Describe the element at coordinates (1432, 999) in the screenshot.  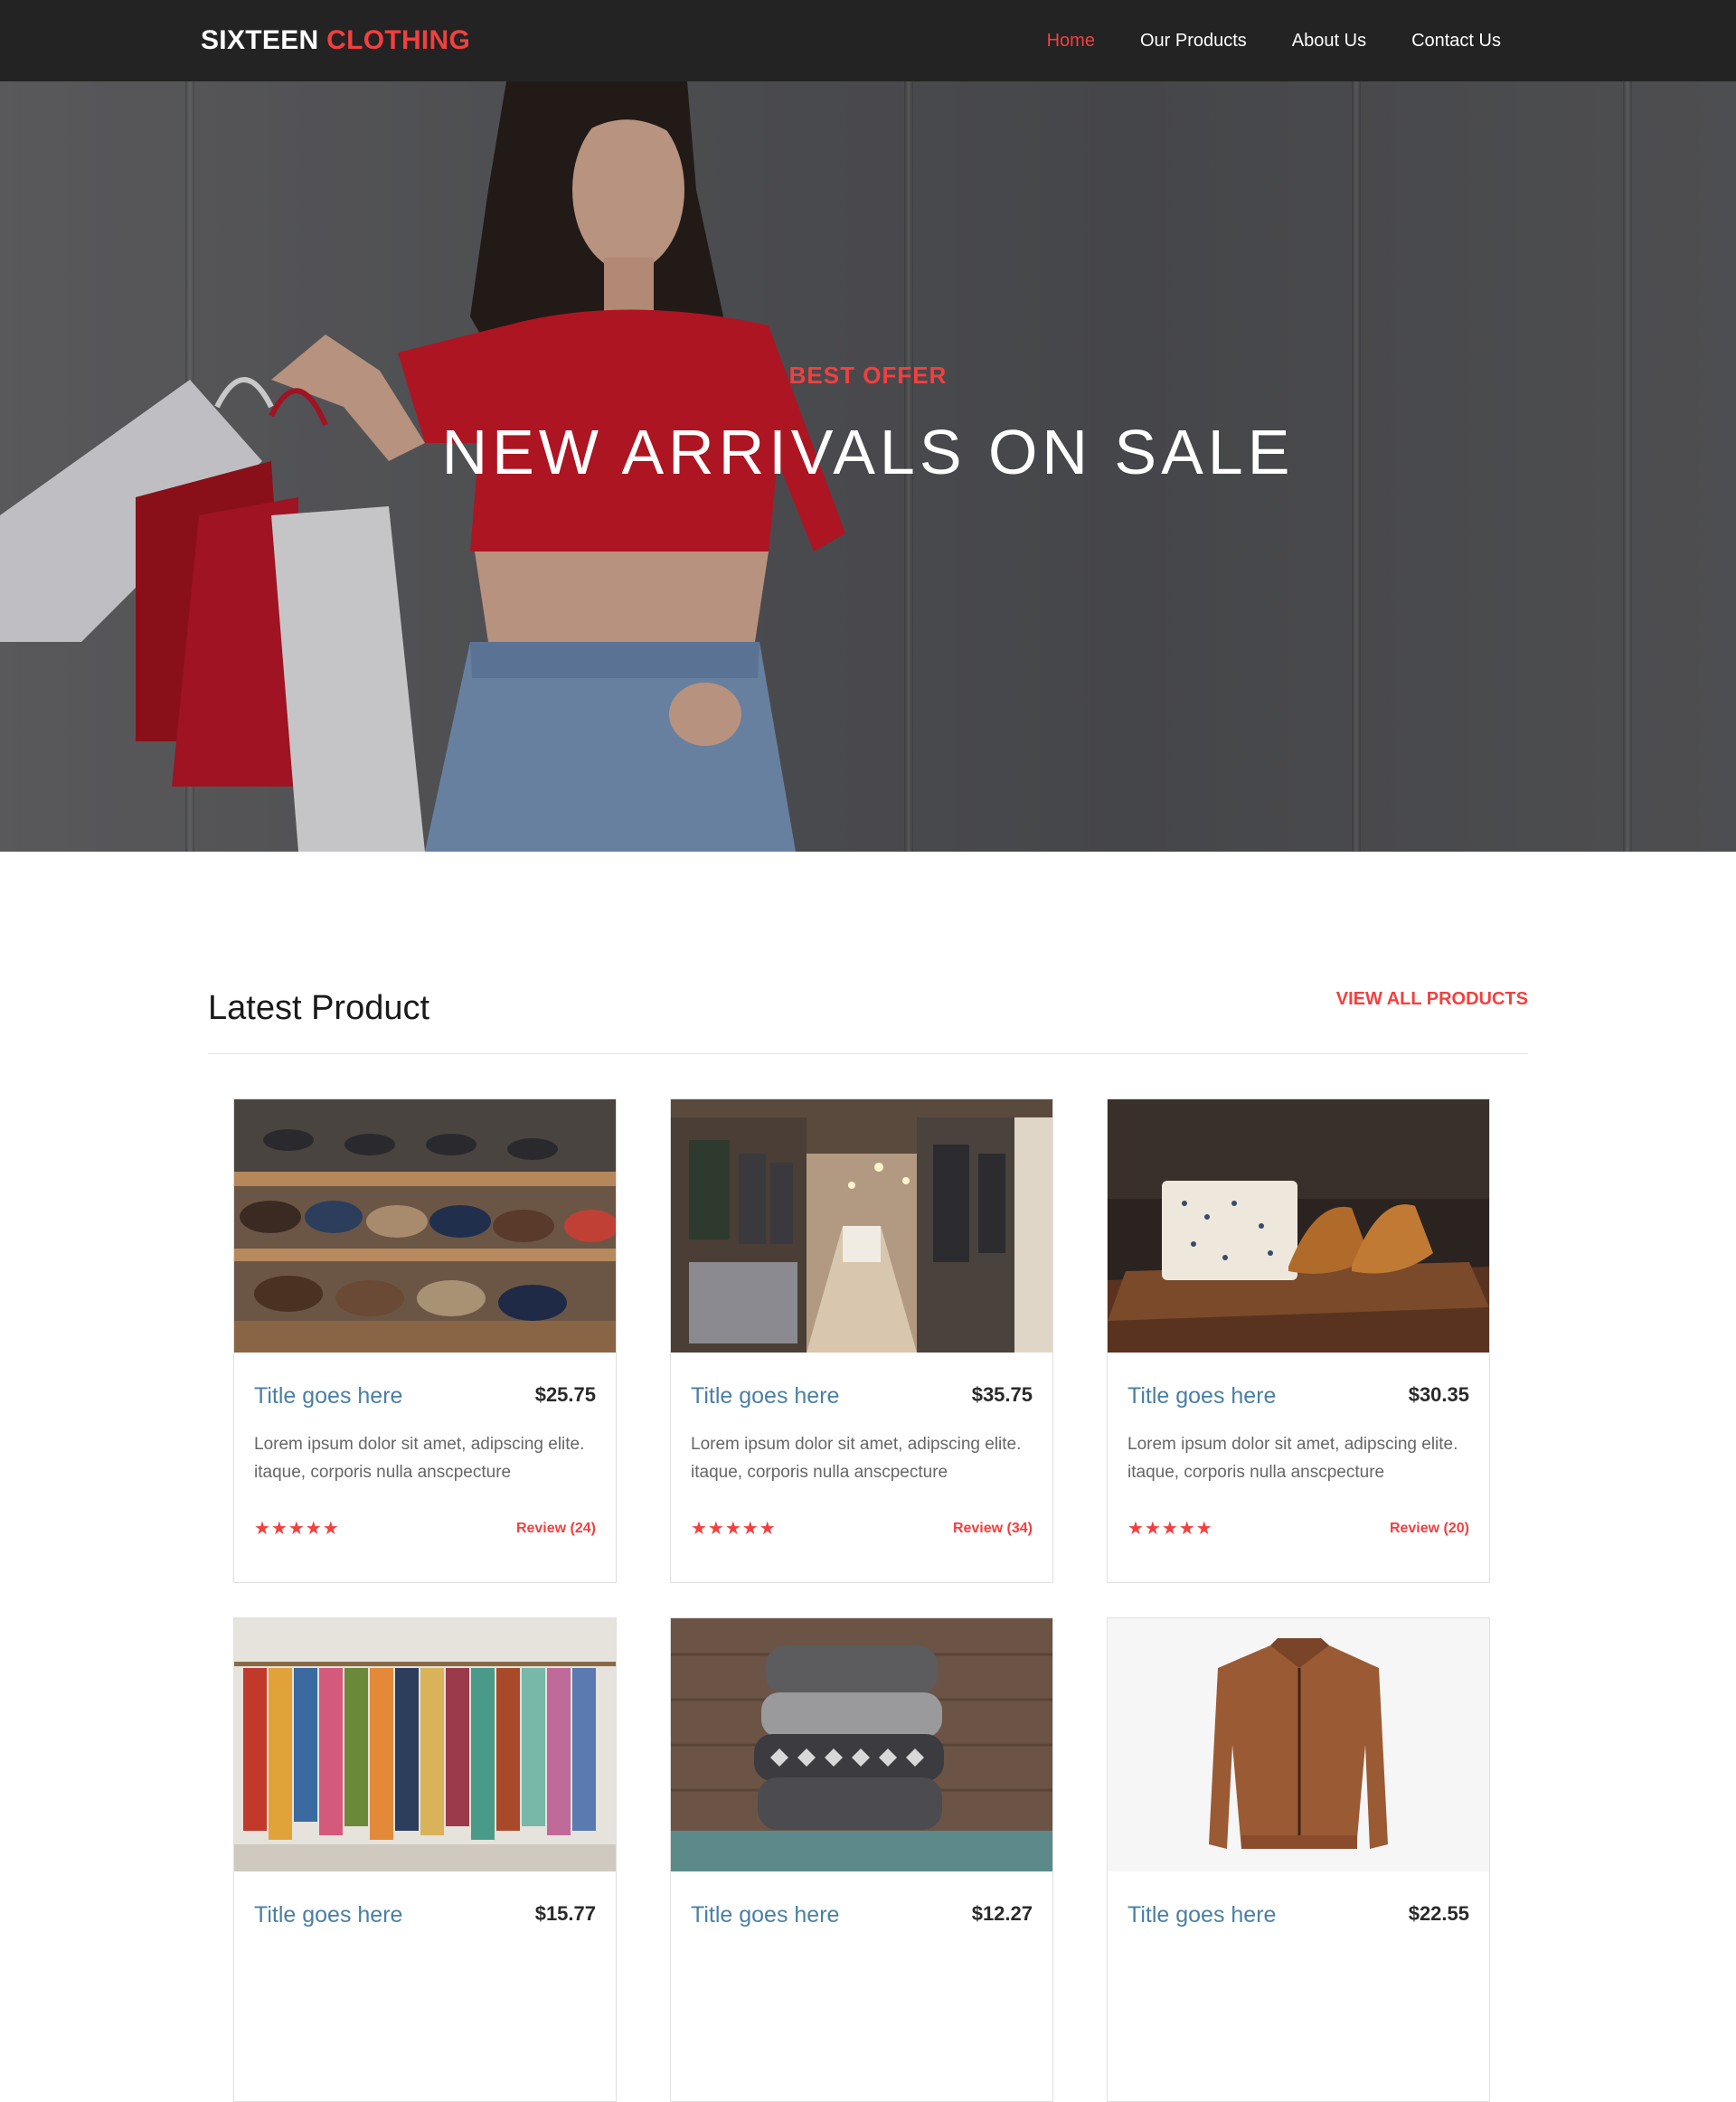
I see `view-all-products-link: VIEW ALL PRODUCTS` at that location.